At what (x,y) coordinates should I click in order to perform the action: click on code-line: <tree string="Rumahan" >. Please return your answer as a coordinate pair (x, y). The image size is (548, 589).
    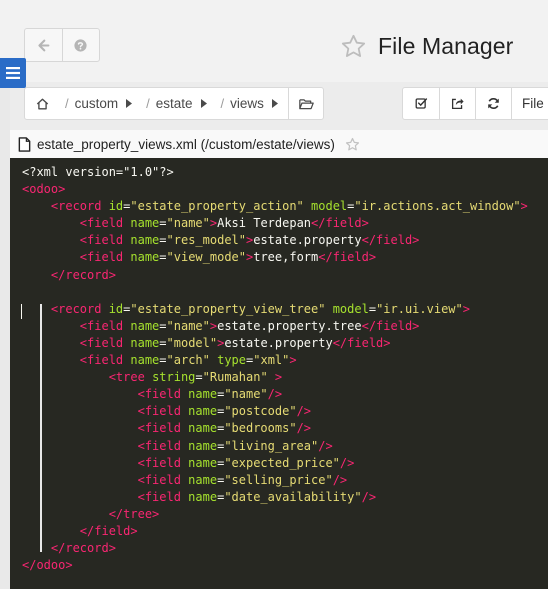
    Looking at the image, I should click on (275, 377).